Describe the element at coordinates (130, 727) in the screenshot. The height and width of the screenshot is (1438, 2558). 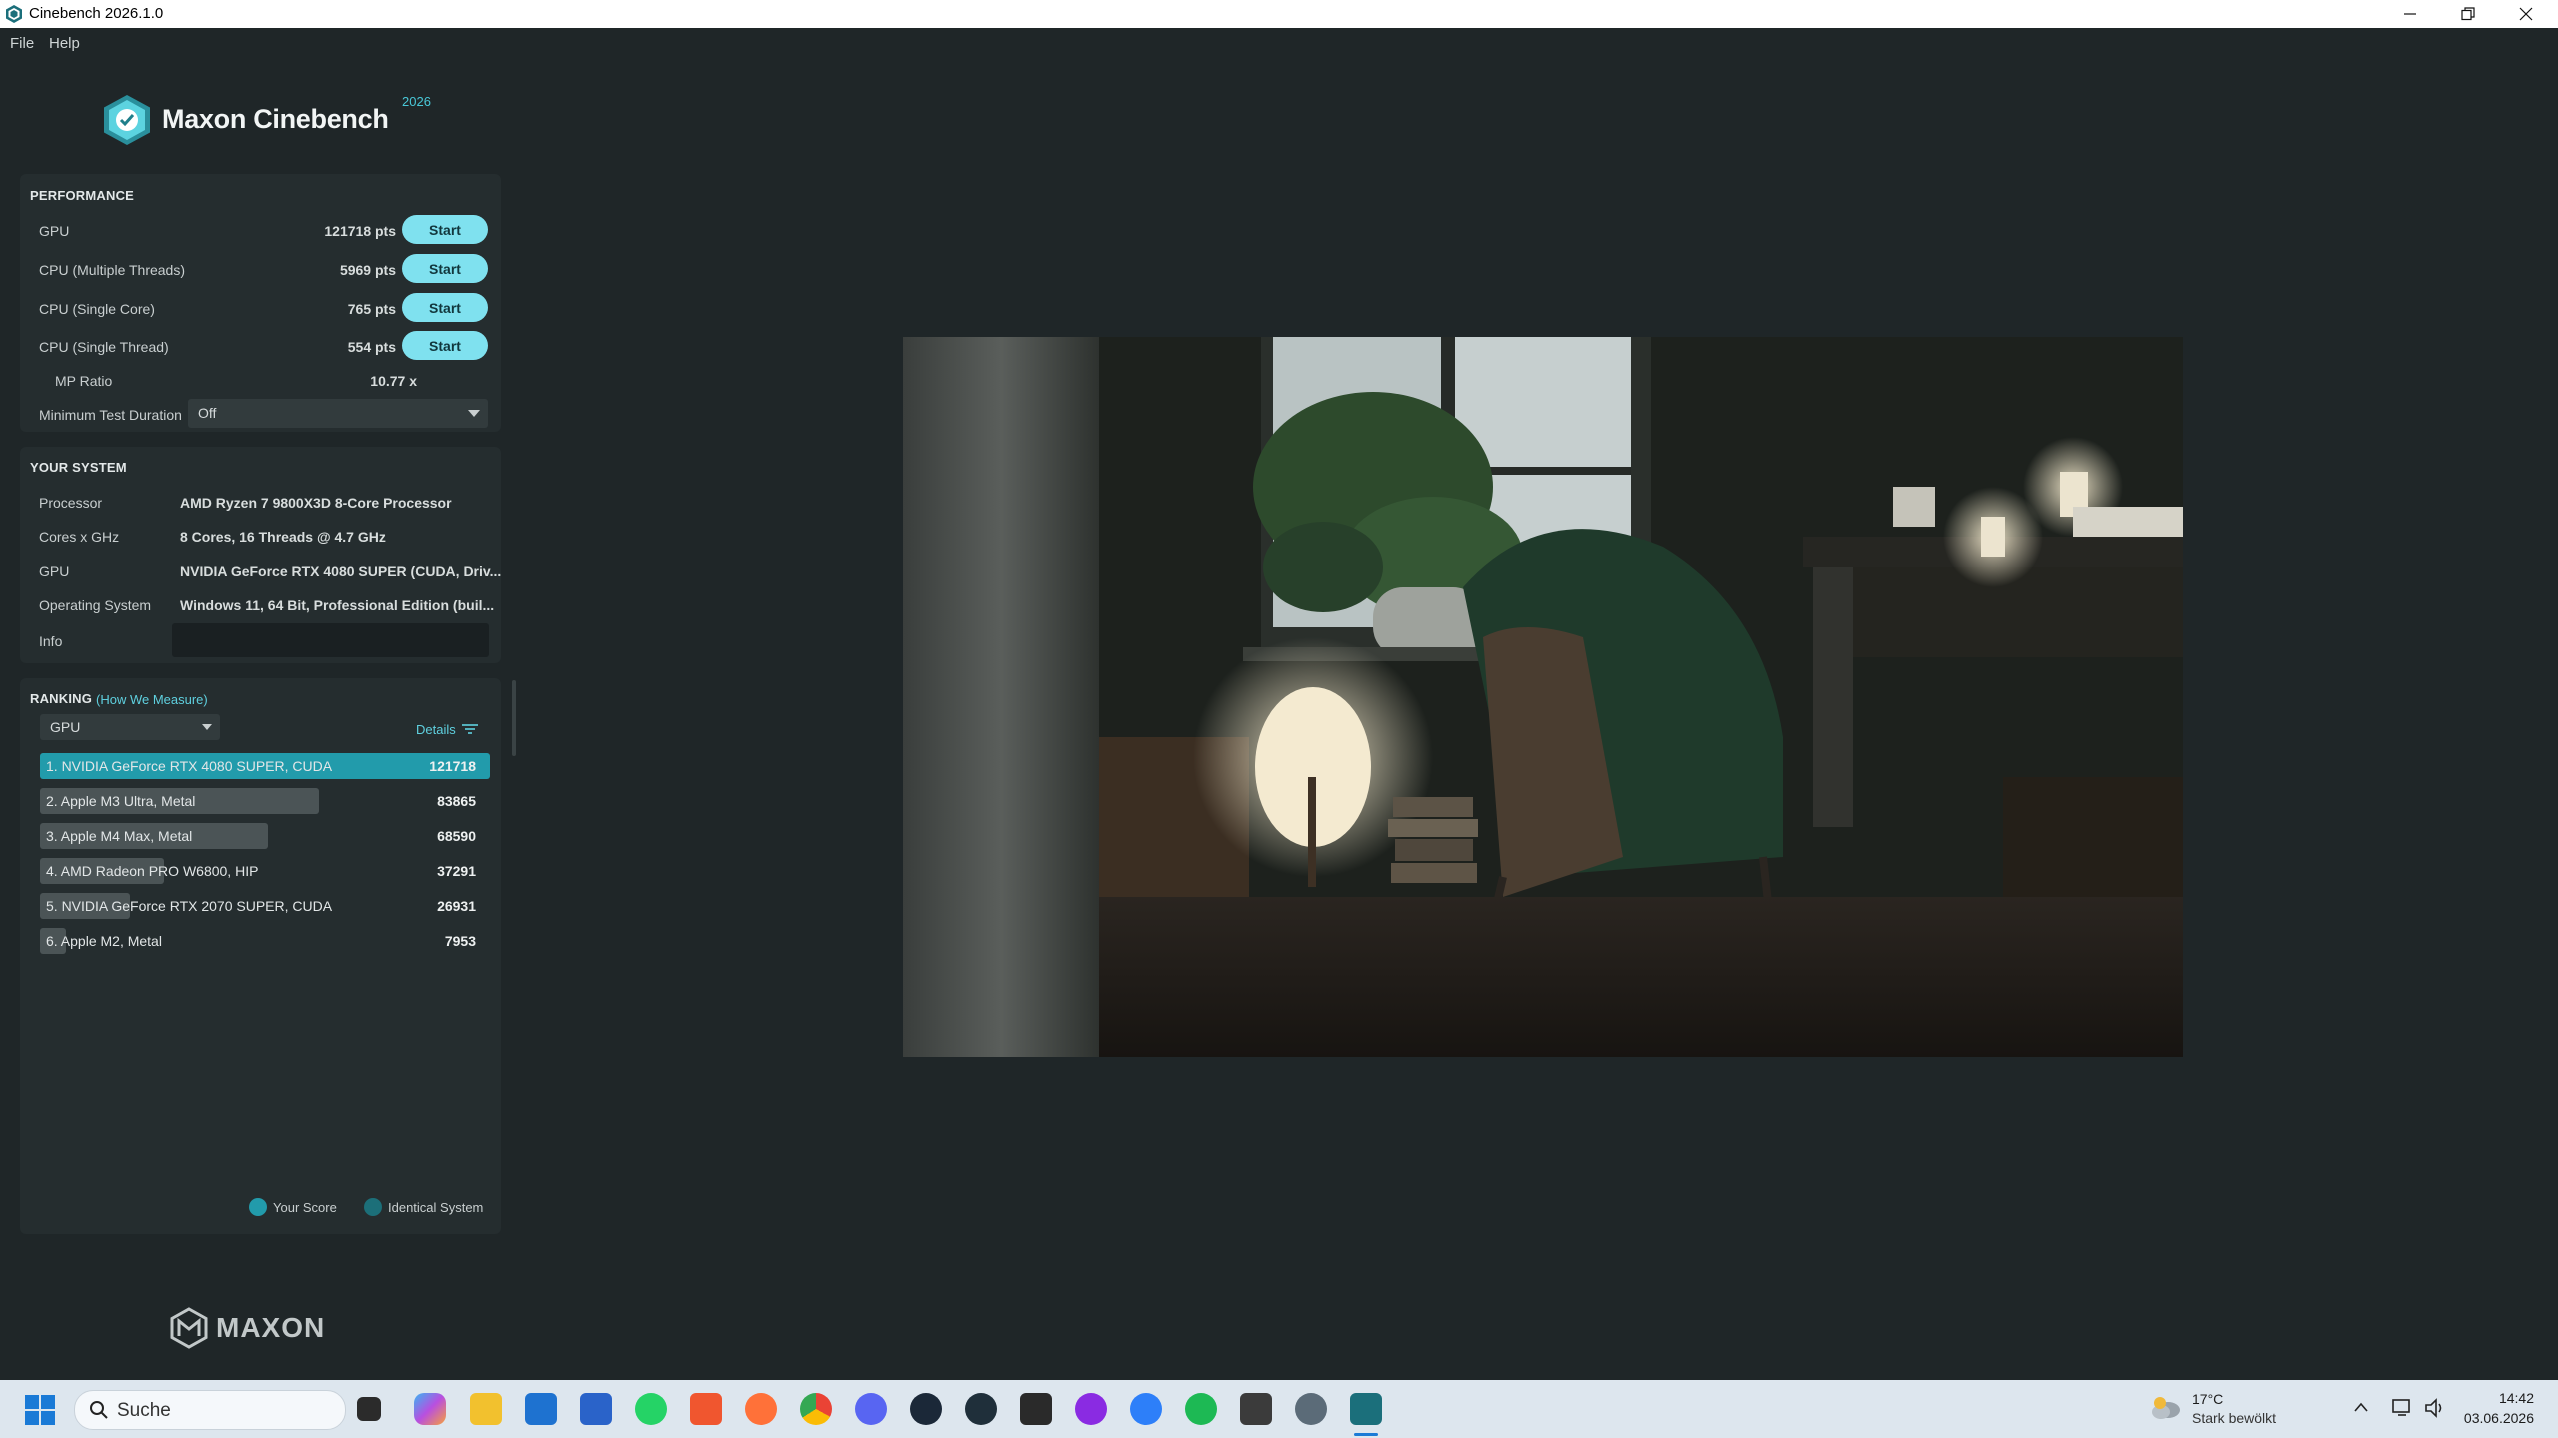
I see `ranking-filter-dropdown: GPU` at that location.